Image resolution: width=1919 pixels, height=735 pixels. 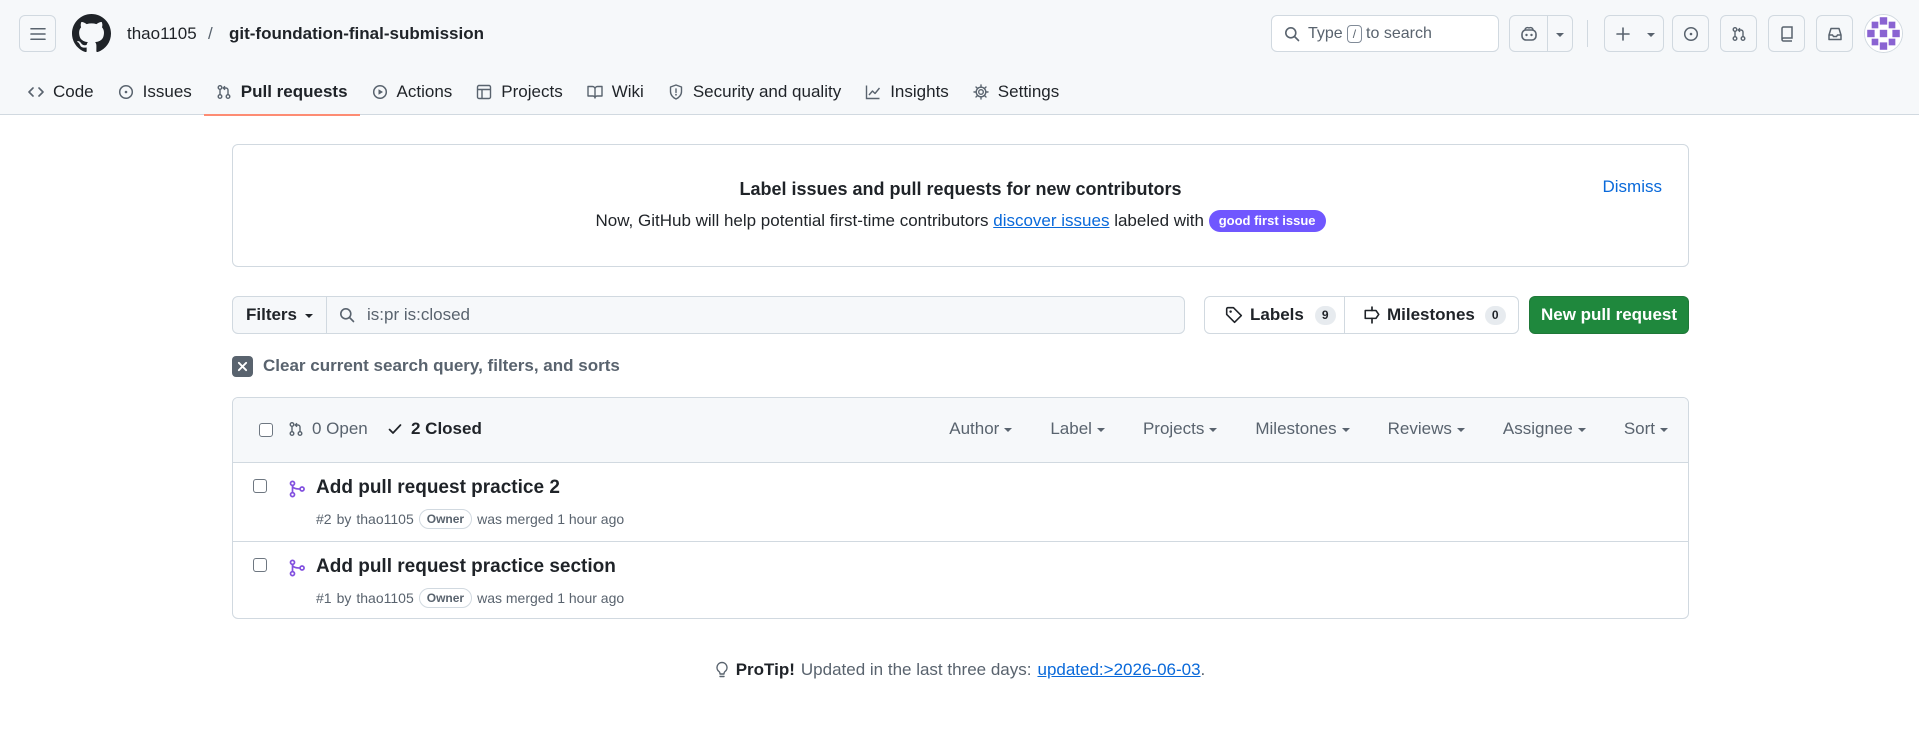 I want to click on plus-icon, so click(x=1623, y=34).